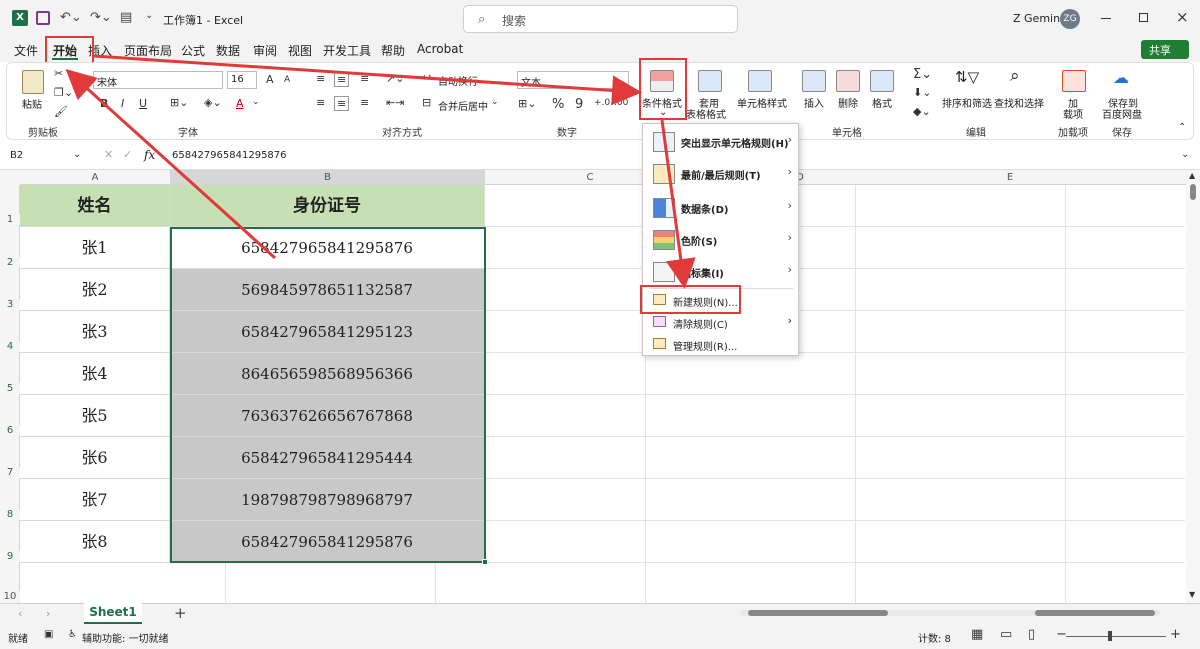 The height and width of the screenshot is (649, 1200). I want to click on arrow-cell-to-home, so click(171, 164).